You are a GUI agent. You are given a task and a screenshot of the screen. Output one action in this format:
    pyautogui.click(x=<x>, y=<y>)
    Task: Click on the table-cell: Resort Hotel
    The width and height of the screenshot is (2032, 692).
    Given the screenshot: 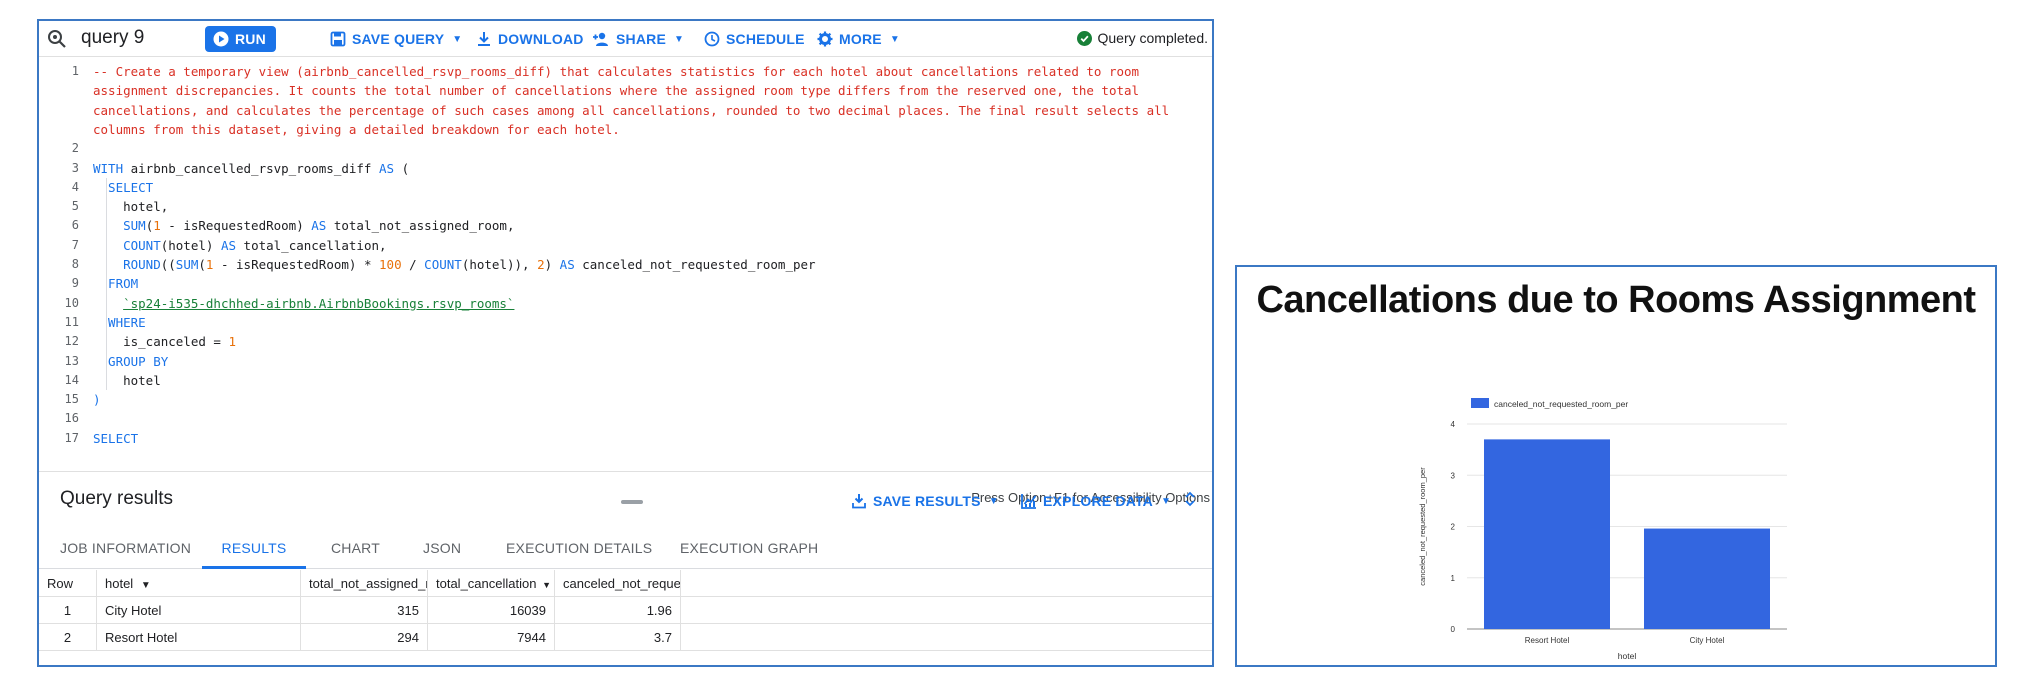 What is the action you would take?
    pyautogui.click(x=199, y=637)
    